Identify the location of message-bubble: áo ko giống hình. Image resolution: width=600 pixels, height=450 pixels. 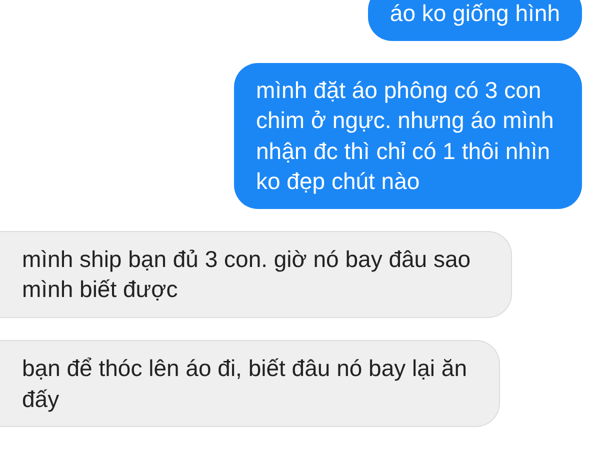
(475, 20).